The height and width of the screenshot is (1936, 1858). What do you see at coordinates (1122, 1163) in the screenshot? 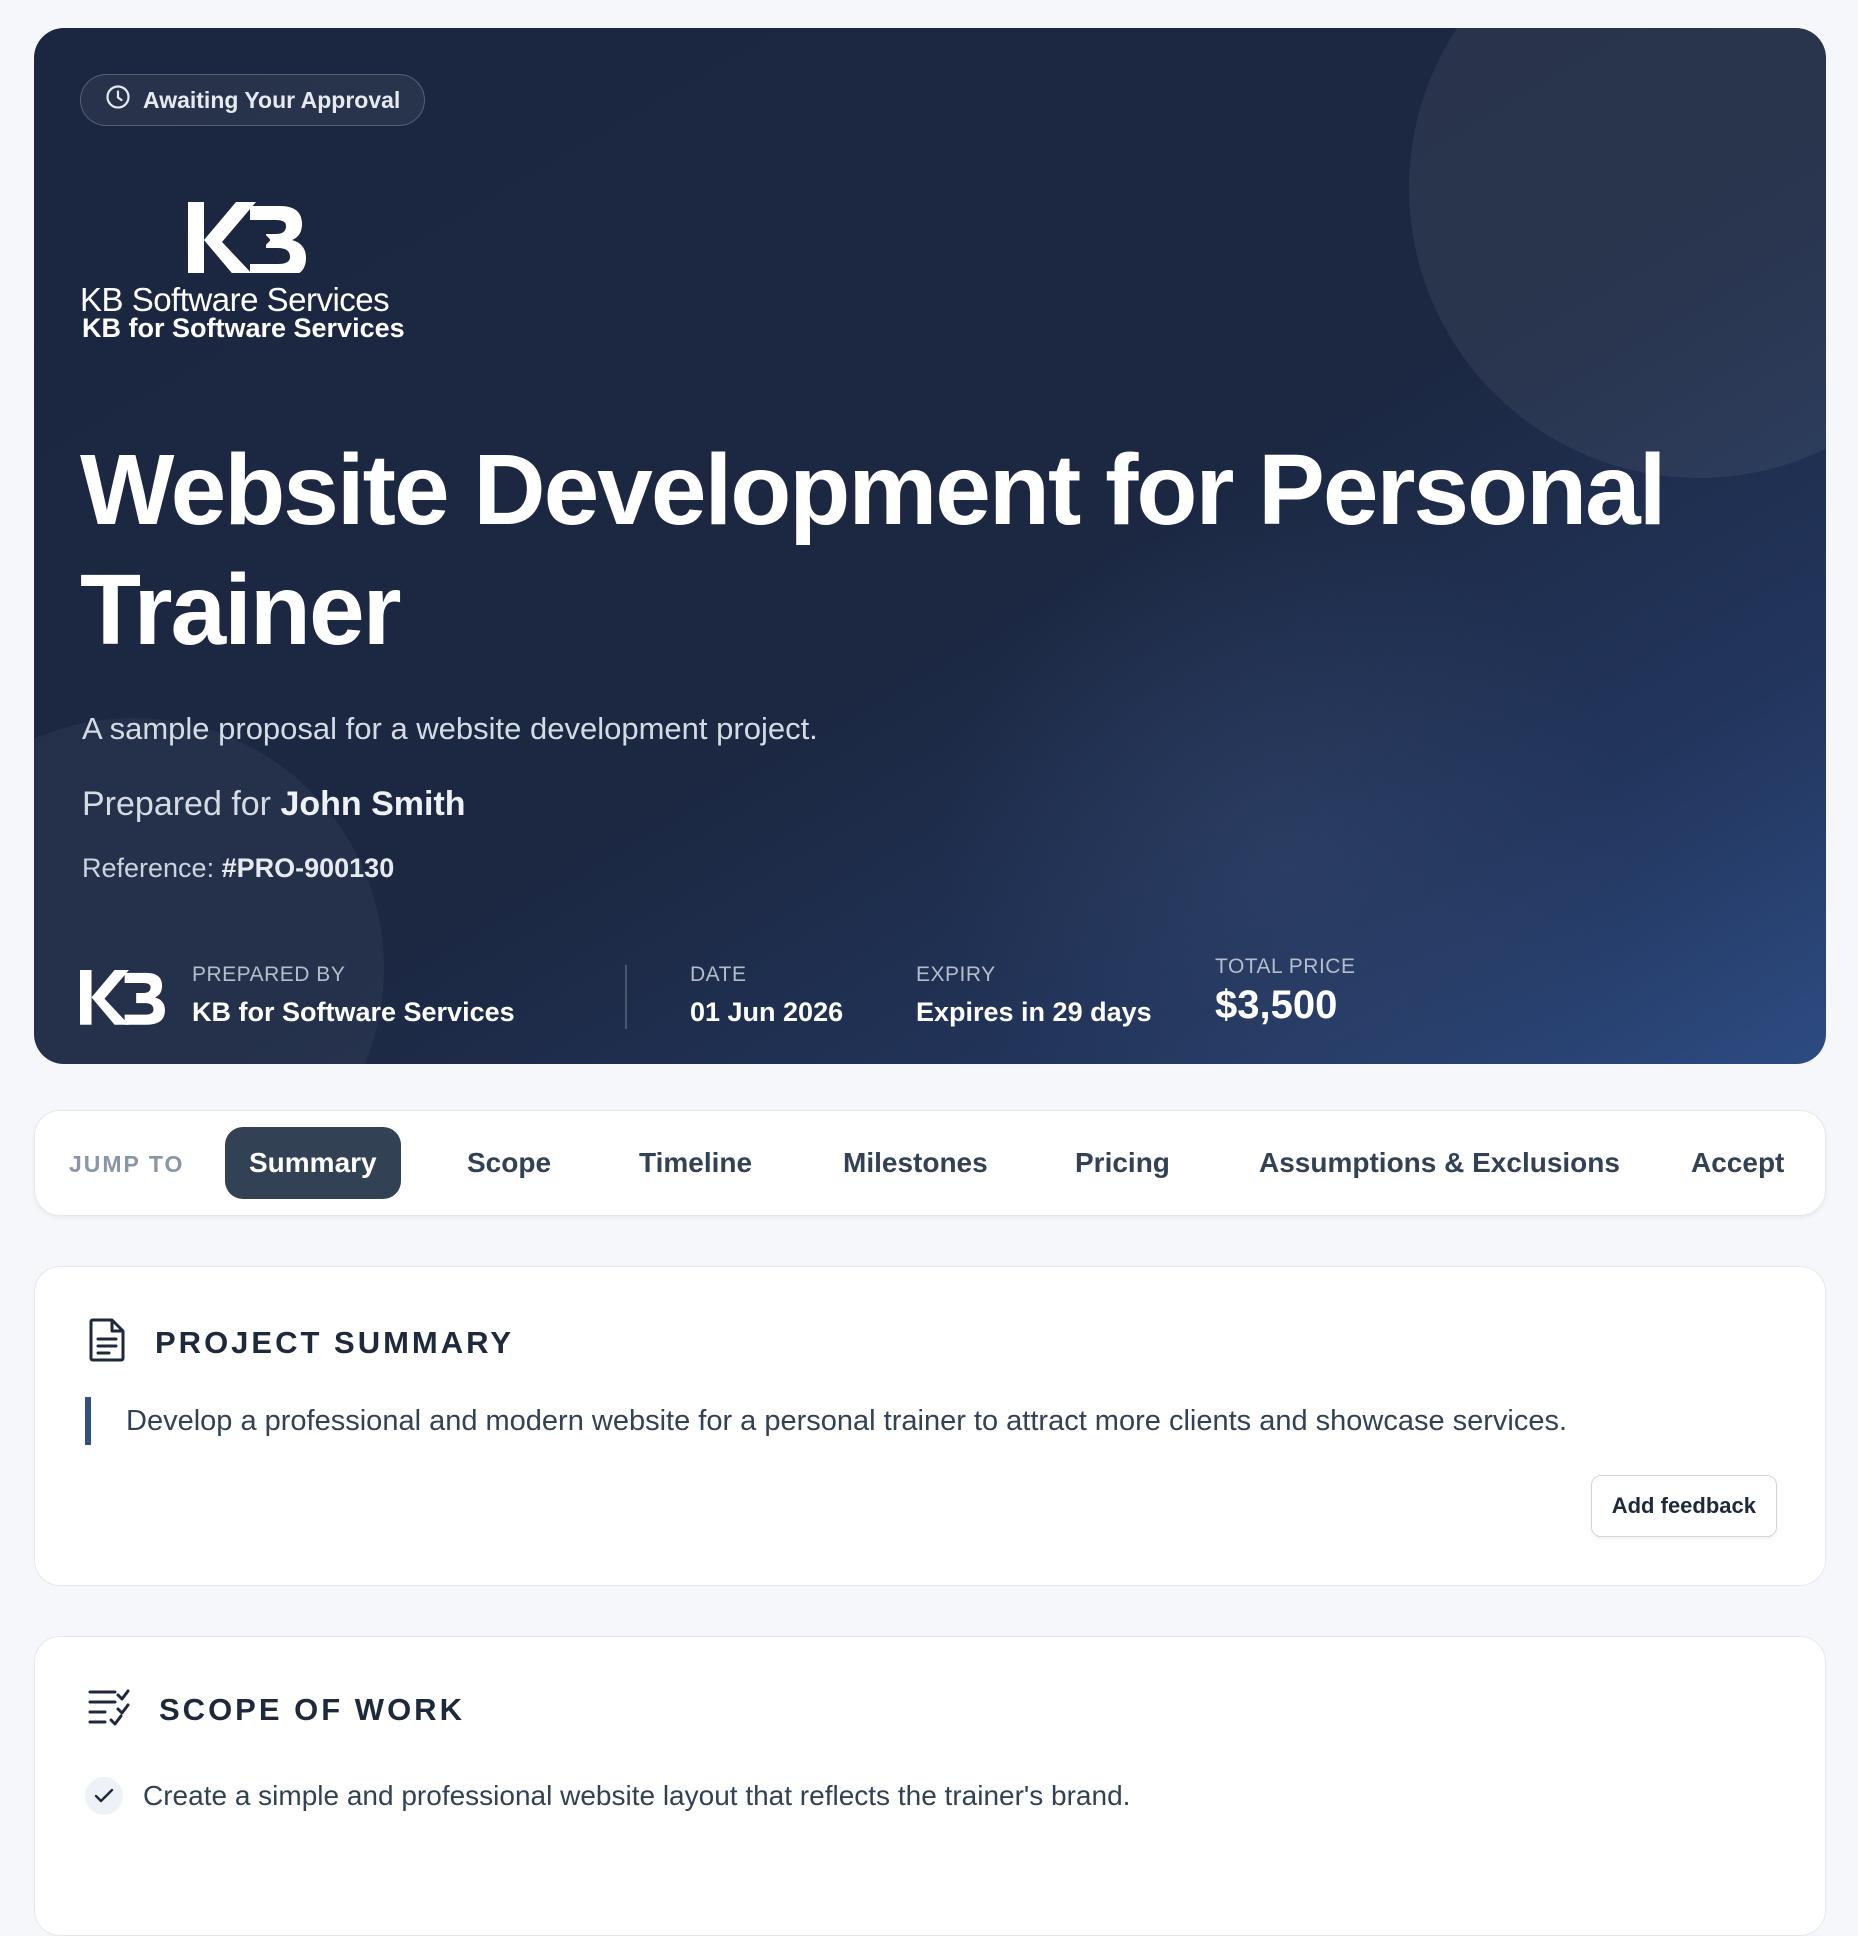
I see `tab-pricing: Pricing` at bounding box center [1122, 1163].